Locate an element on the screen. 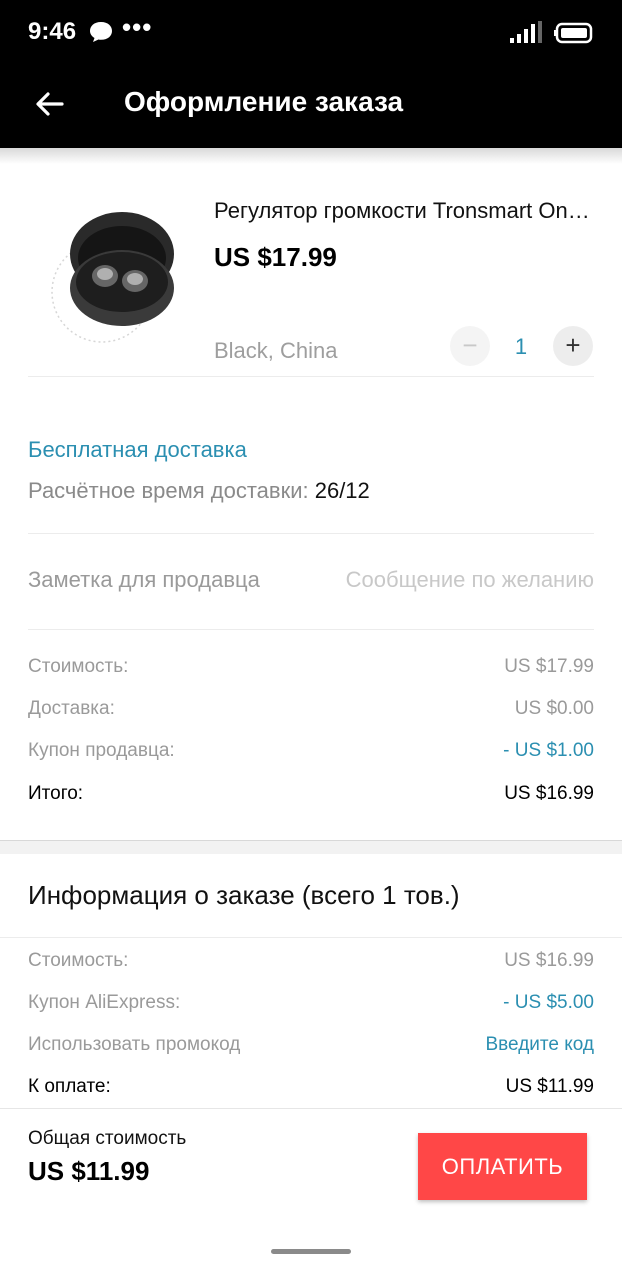 Image resolution: width=622 pixels, height=1280 pixels. summary-label: Стоимость: is located at coordinates (78, 666).